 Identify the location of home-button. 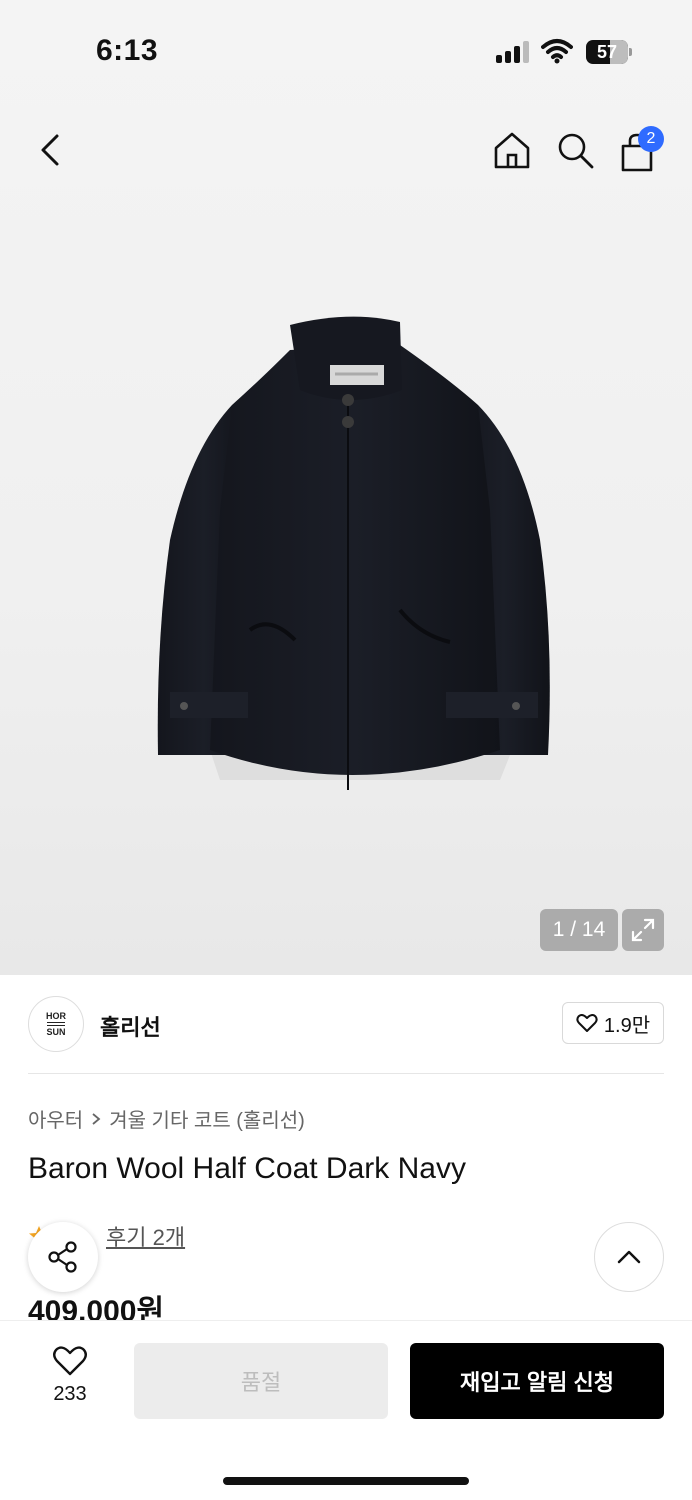
(512, 150).